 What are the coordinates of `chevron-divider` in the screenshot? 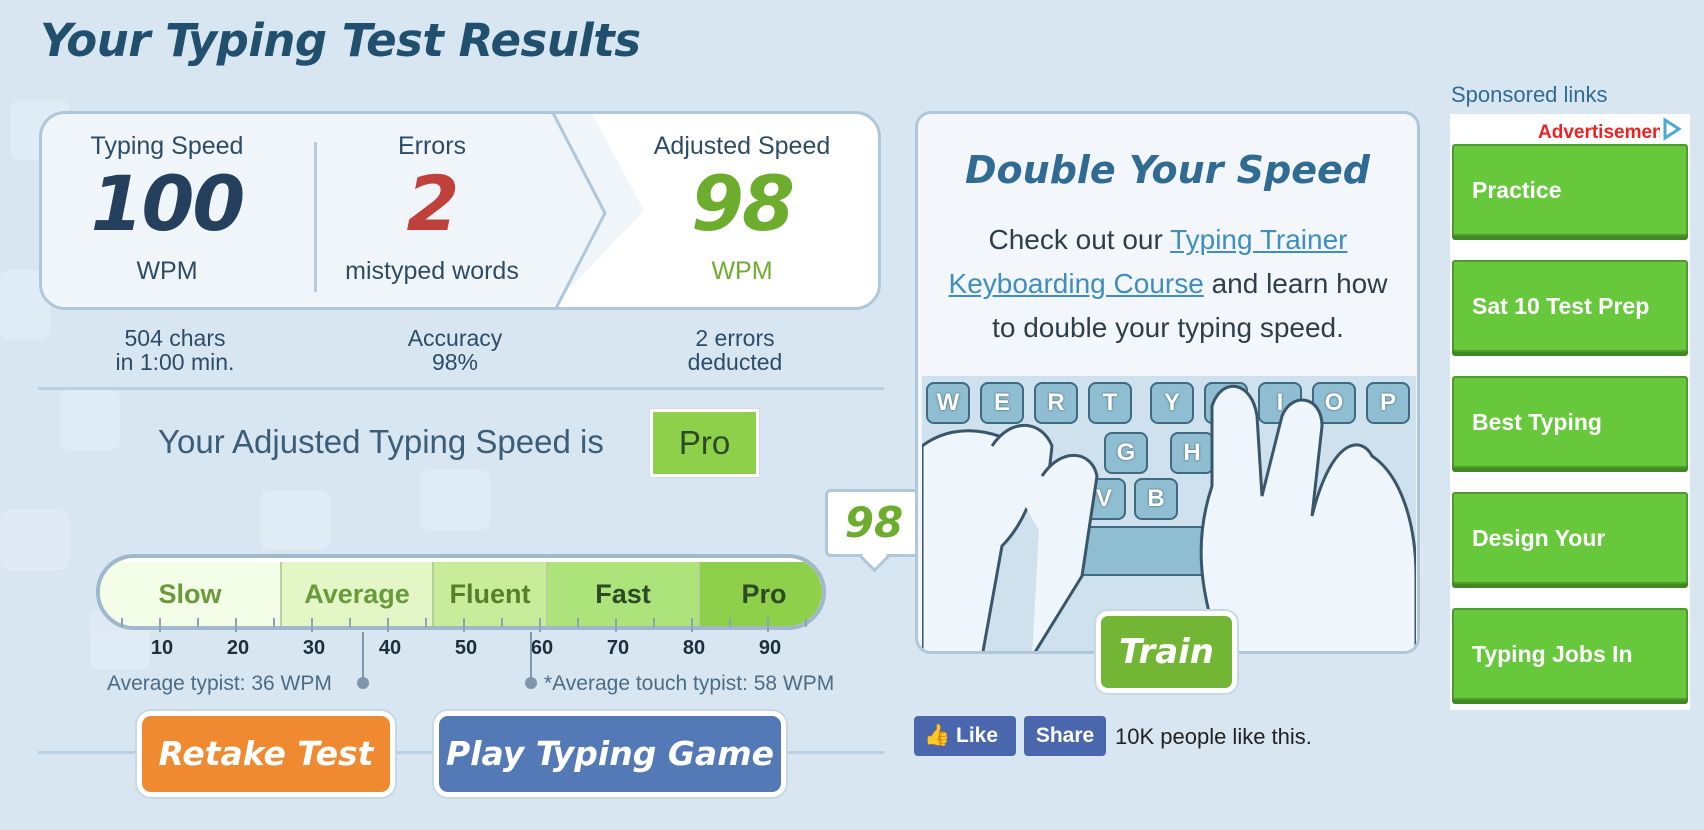 It's located at (579, 210).